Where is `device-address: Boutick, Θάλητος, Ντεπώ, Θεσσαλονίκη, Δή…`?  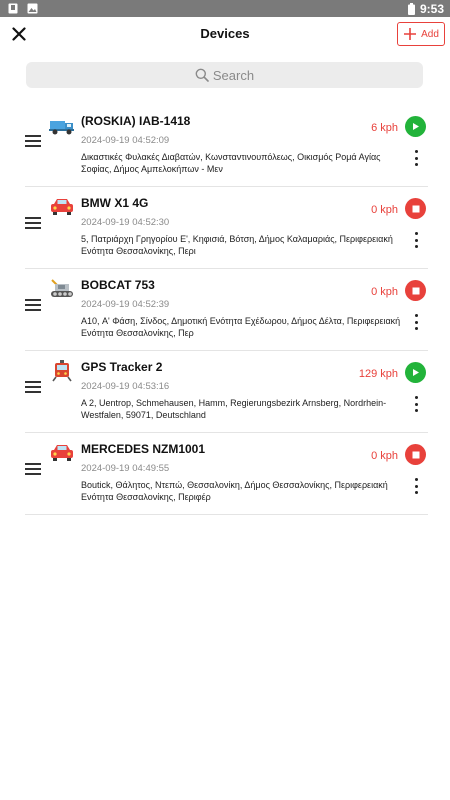
device-address: Boutick, Θάλητος, Ντεπώ, Θεσσαλονίκη, Δή… is located at coordinates (234, 491).